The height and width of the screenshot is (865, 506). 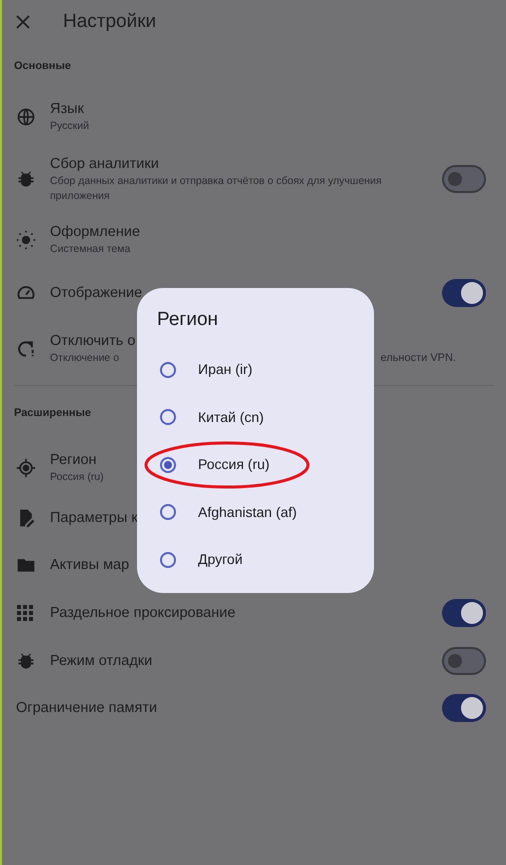 I want to click on item-subtitle: Русский, so click(x=69, y=126).